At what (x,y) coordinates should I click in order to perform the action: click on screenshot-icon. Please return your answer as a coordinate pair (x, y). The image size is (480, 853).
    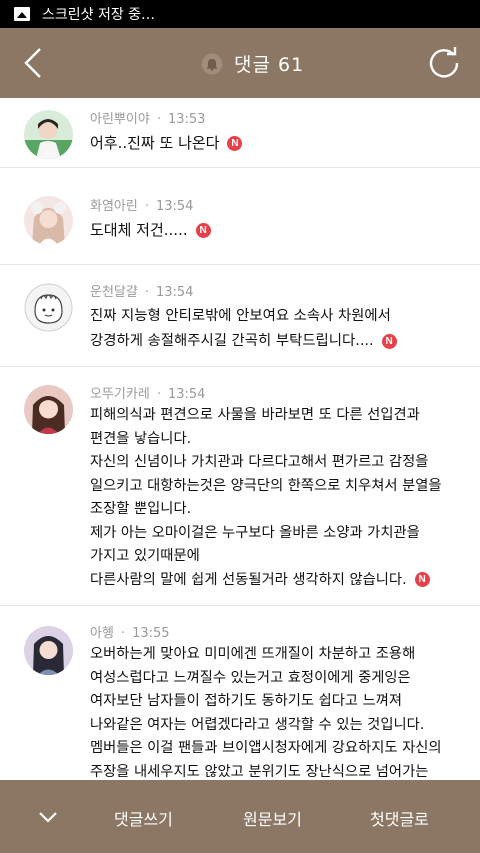
    Looking at the image, I should click on (22, 14).